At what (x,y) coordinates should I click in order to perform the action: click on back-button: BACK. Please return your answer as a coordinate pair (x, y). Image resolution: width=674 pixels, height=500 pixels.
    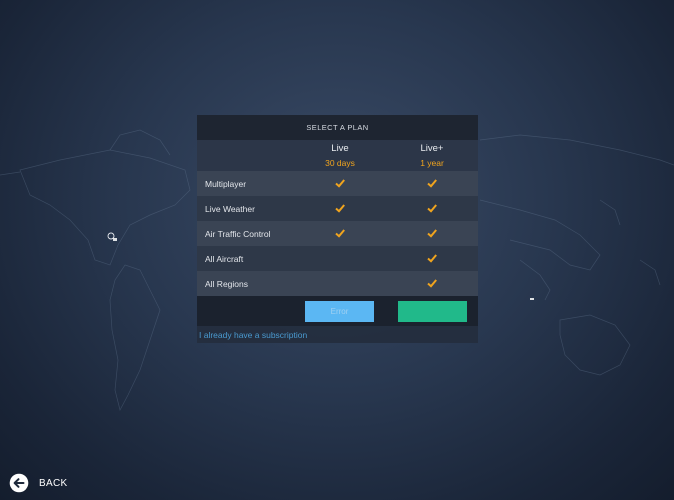
    Looking at the image, I should click on (38, 483).